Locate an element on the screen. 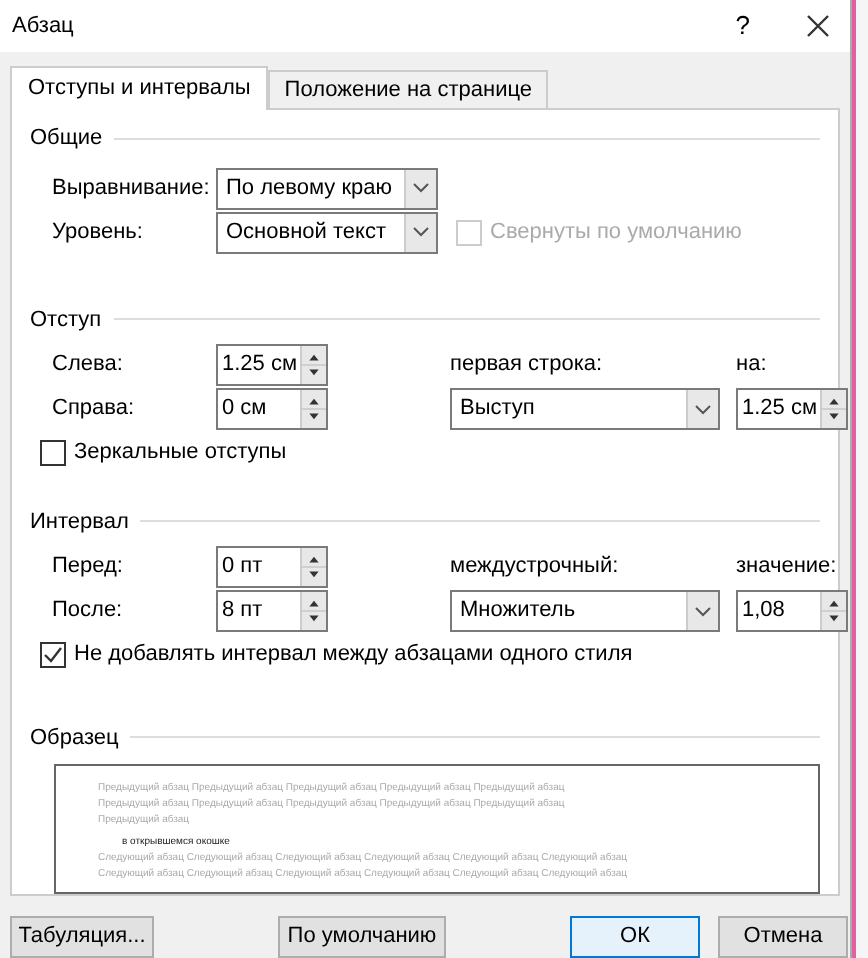 The height and width of the screenshot is (958, 868). checkbox-label: Зеркальные отступы is located at coordinates (180, 453).